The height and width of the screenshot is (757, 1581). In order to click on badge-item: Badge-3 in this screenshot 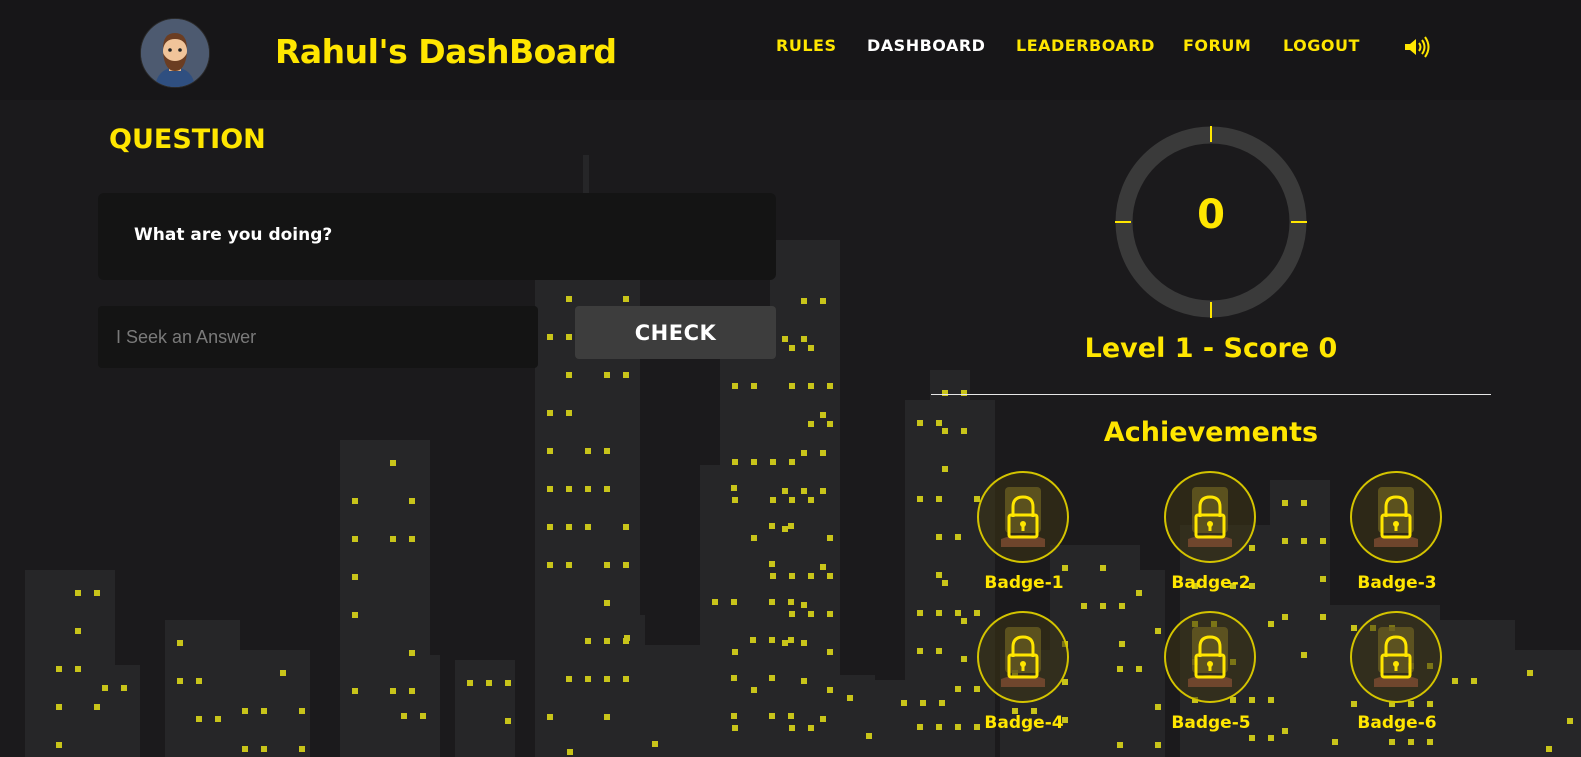, I will do `click(1397, 535)`.